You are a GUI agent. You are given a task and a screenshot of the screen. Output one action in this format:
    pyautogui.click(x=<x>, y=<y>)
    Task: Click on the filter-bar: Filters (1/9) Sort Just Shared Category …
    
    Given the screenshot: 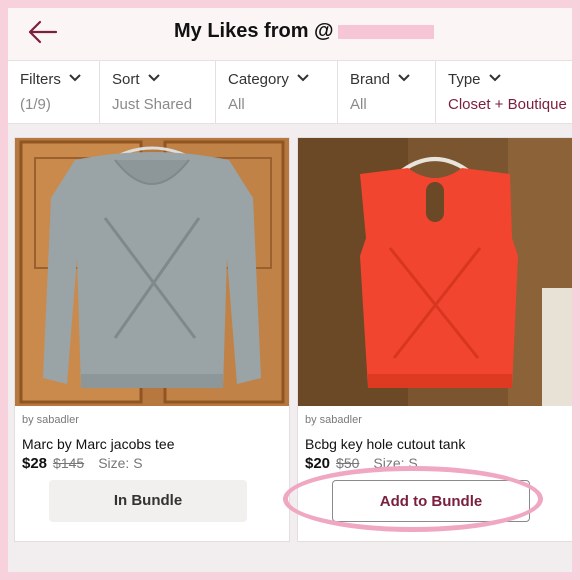 What is the action you would take?
    pyautogui.click(x=290, y=92)
    